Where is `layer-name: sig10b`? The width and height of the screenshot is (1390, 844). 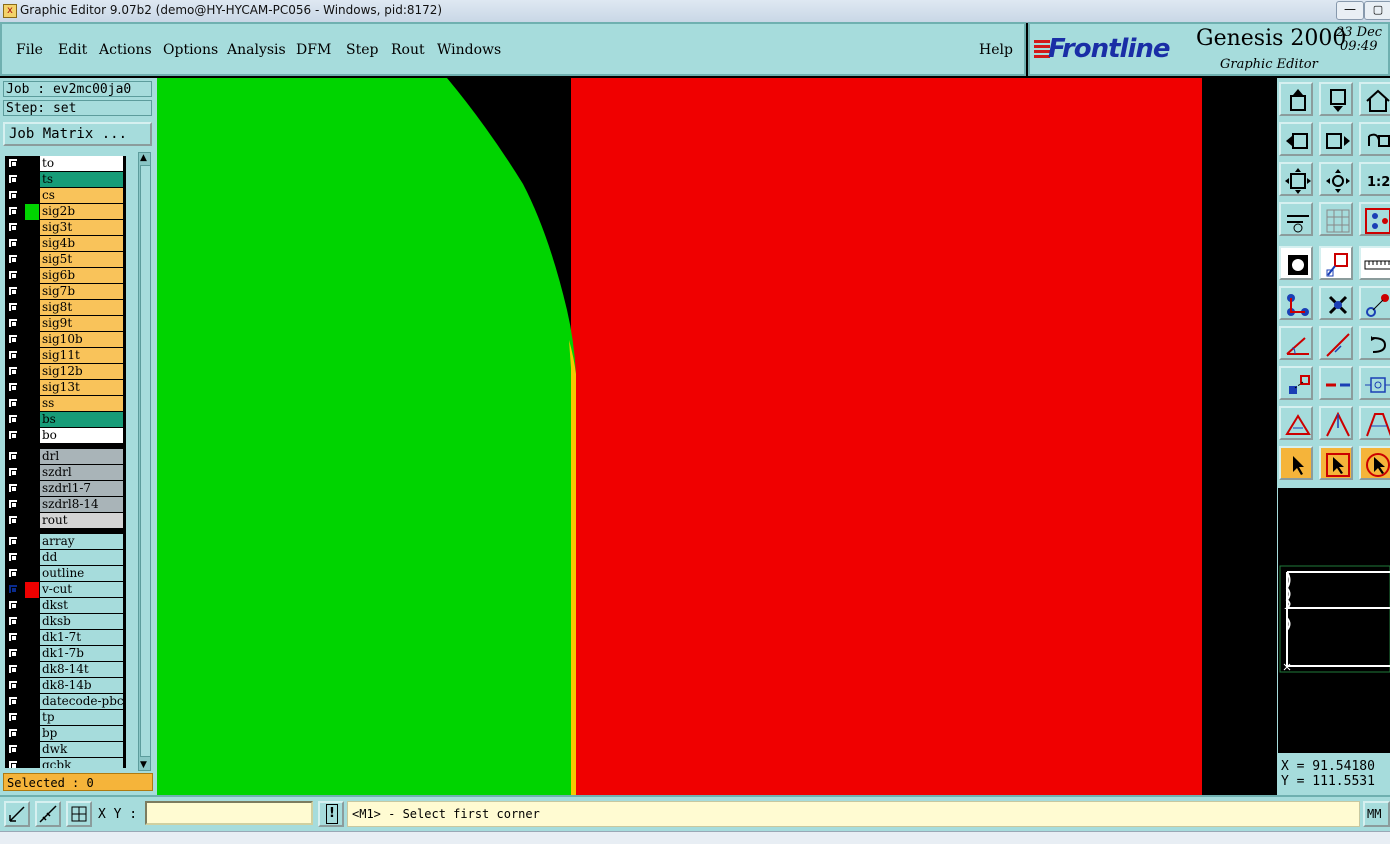 layer-name: sig10b is located at coordinates (81, 339).